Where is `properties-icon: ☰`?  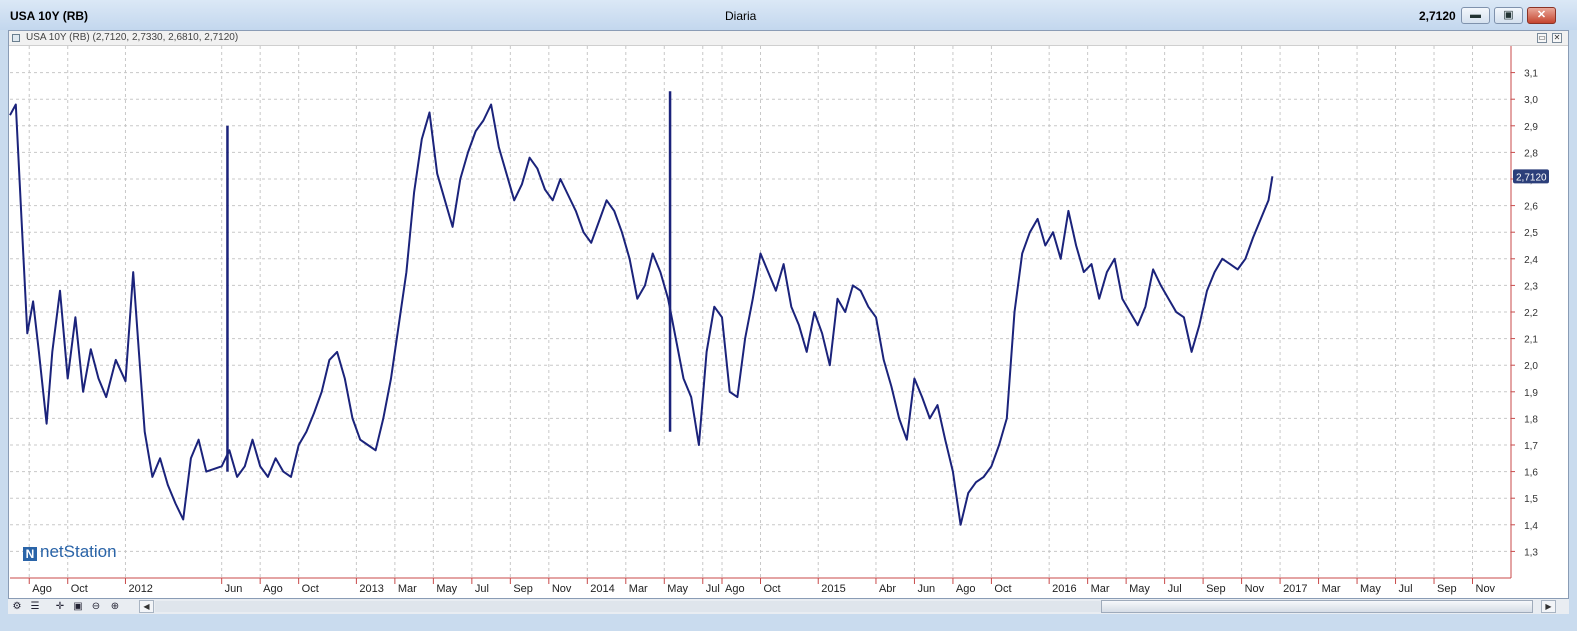 properties-icon: ☰ is located at coordinates (35, 606).